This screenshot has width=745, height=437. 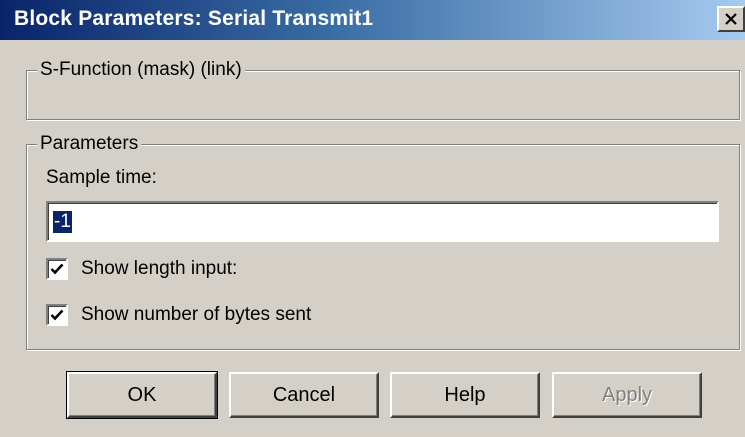 I want to click on show-bytes-sent-label: Show number of bytes sent, so click(x=196, y=314).